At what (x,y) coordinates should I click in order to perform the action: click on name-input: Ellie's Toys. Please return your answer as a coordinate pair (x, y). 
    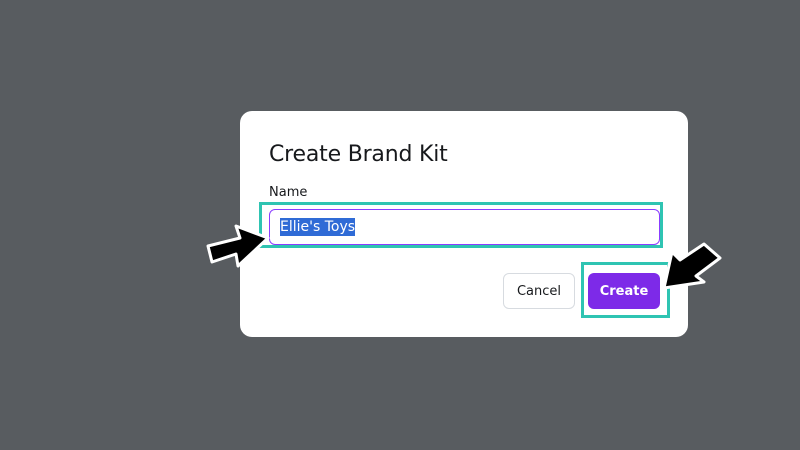
    Looking at the image, I should click on (464, 227).